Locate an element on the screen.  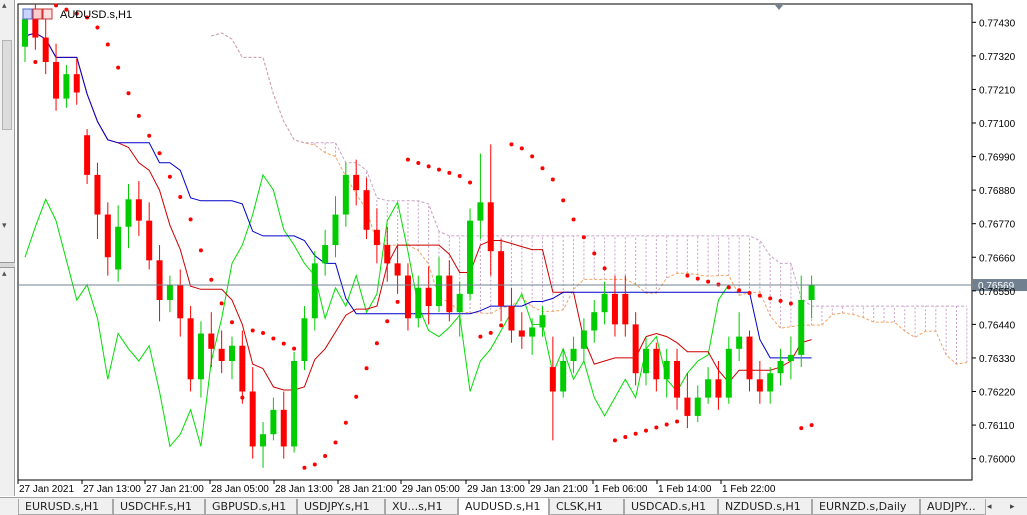
tab-nzdusd-s-h1: NZDUSD.s,H1 is located at coordinates (765, 507).